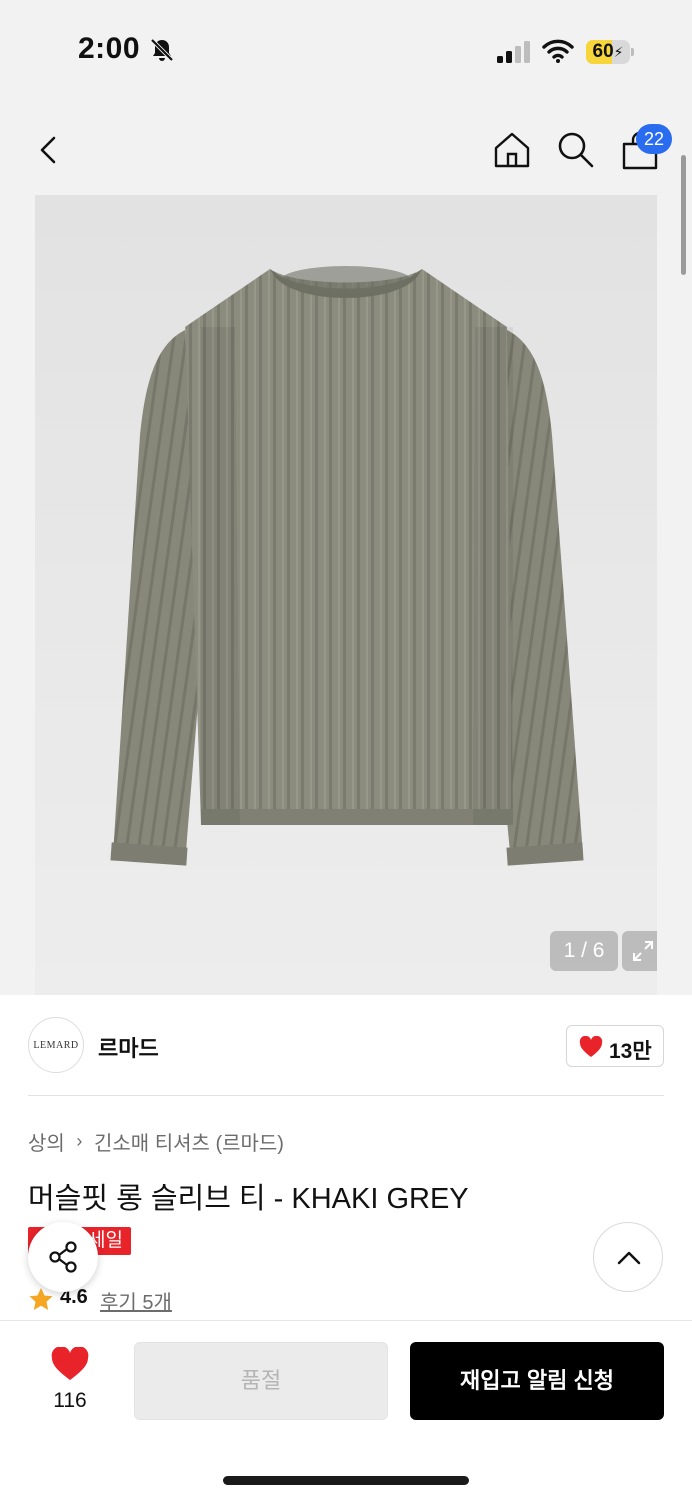 This screenshot has height=1500, width=692. What do you see at coordinates (248, 1199) in the screenshot?
I see `product-title: 머슬핏 롱 슬리브 티 - KHAKI GREY` at bounding box center [248, 1199].